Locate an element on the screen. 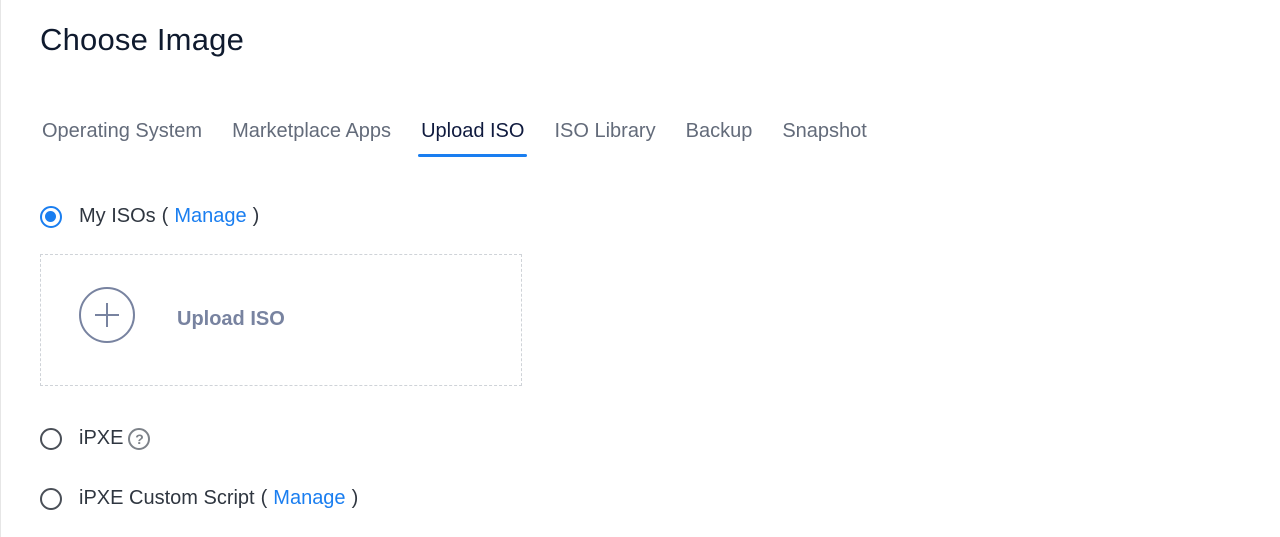 The height and width of the screenshot is (537, 1280). my-isos-manage-link: Manage is located at coordinates (210, 216).